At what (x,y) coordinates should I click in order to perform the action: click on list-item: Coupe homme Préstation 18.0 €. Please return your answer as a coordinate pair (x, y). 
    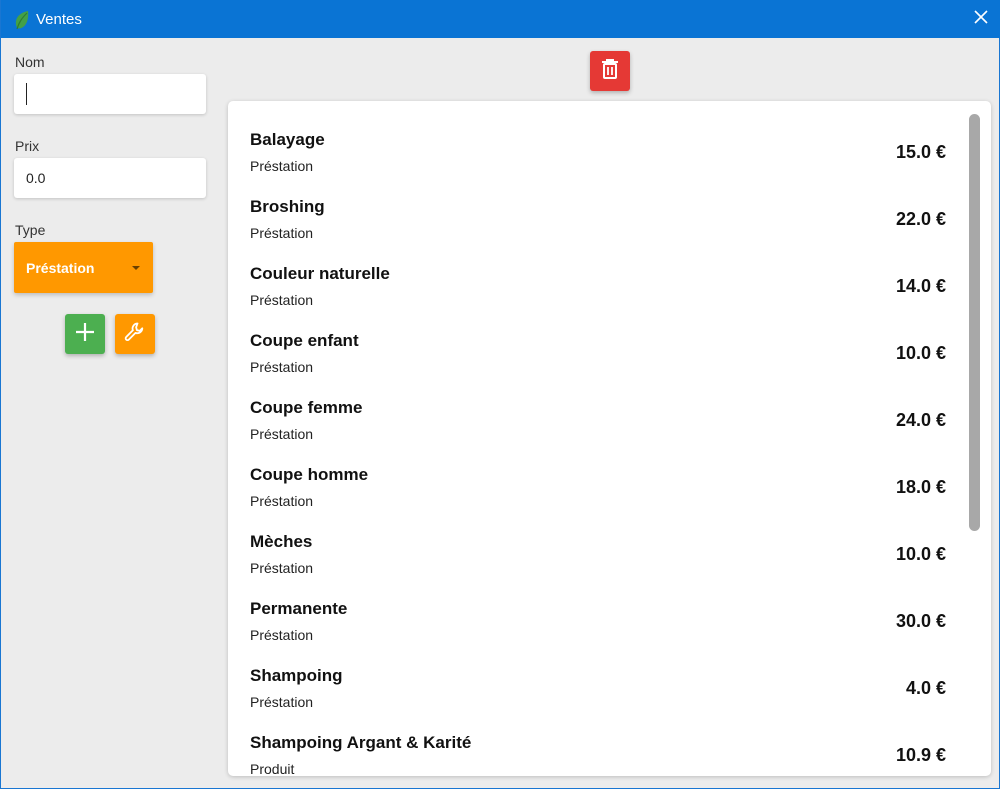
    Looking at the image, I should click on (598, 480).